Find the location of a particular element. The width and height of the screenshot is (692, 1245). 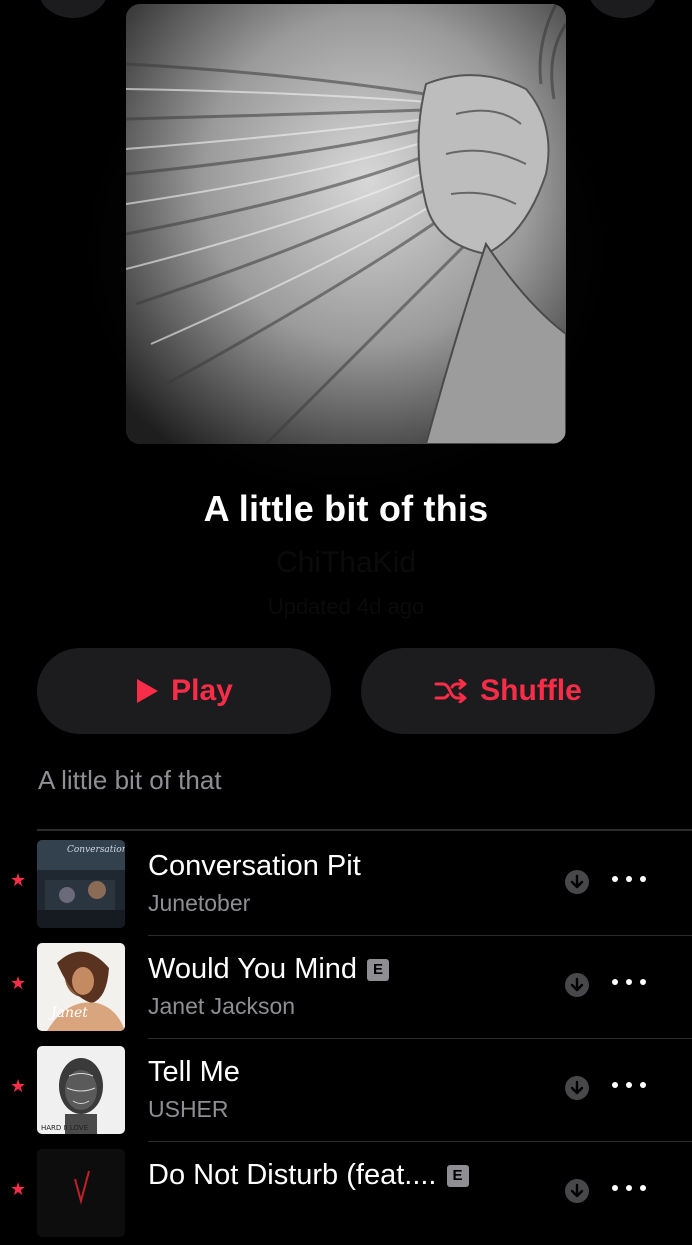

cover-text: HARD II LOVE is located at coordinates (64, 1128).